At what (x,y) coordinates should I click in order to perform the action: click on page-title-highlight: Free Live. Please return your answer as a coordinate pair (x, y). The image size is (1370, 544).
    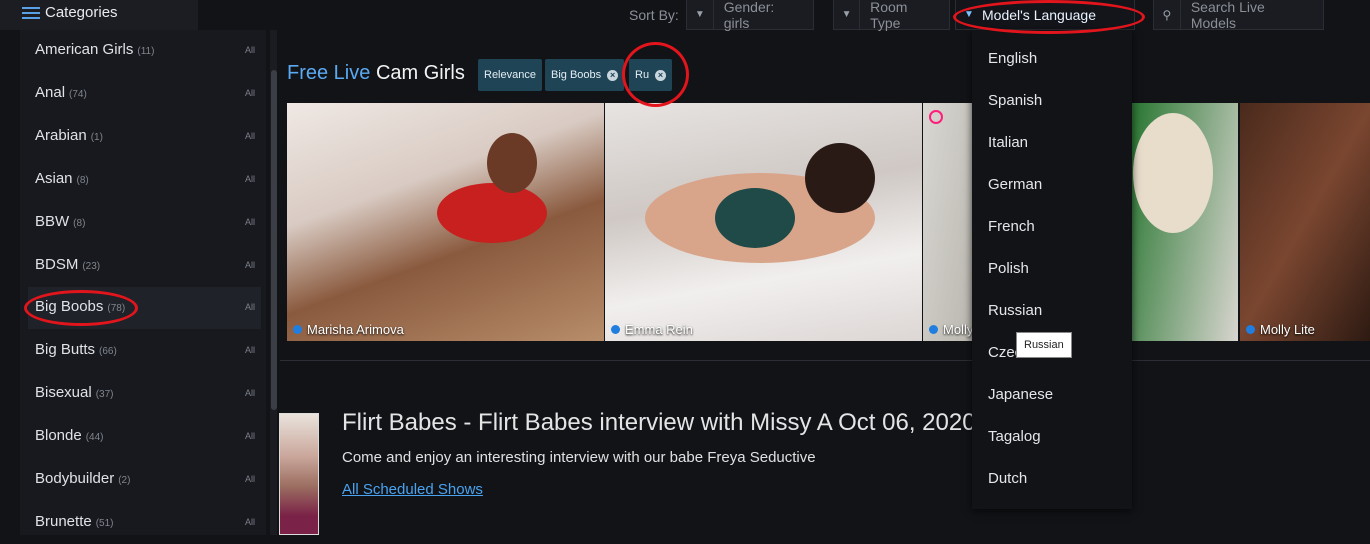
    Looking at the image, I should click on (329, 73).